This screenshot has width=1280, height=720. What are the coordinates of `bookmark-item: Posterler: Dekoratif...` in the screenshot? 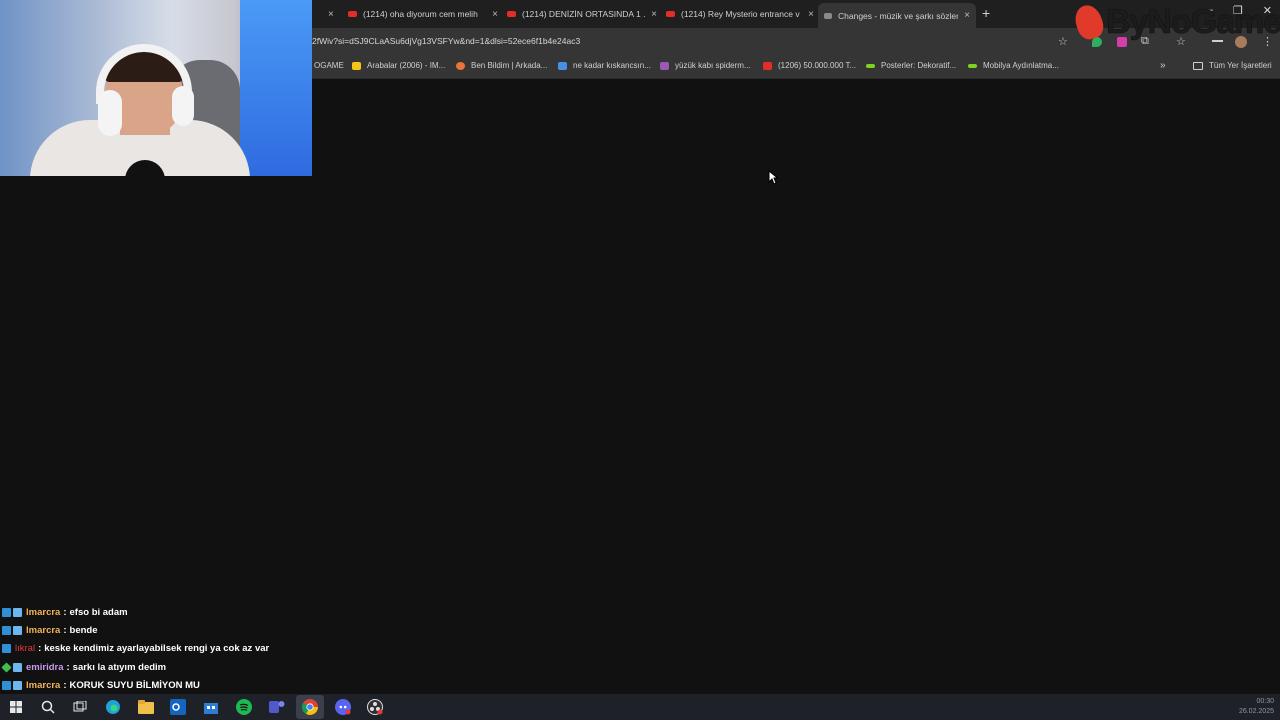 It's located at (911, 65).